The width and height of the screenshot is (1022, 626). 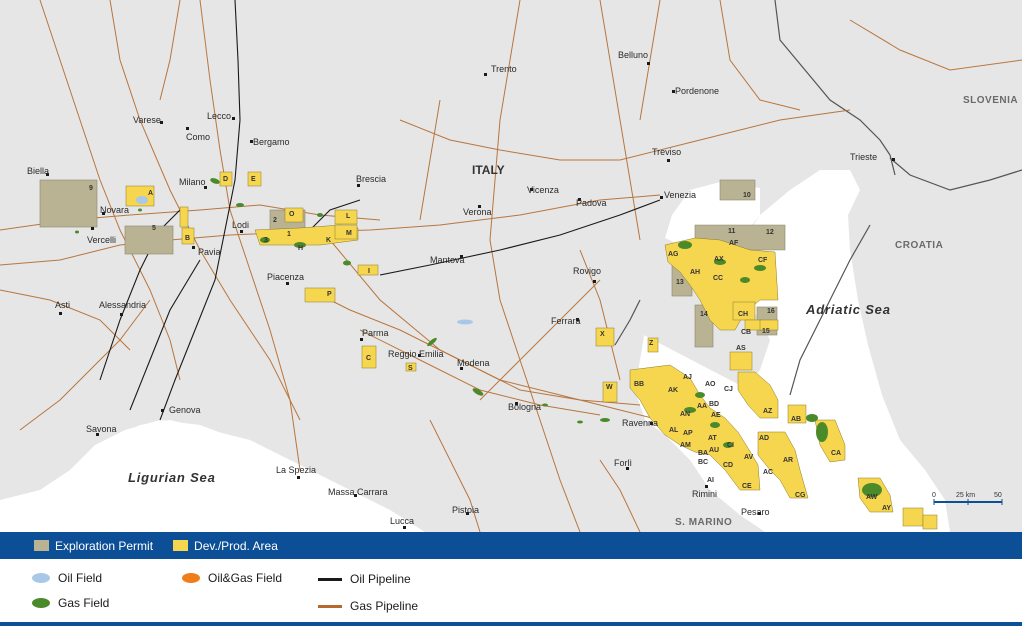 What do you see at coordinates (747, 195) in the screenshot?
I see `block-label: 10` at bounding box center [747, 195].